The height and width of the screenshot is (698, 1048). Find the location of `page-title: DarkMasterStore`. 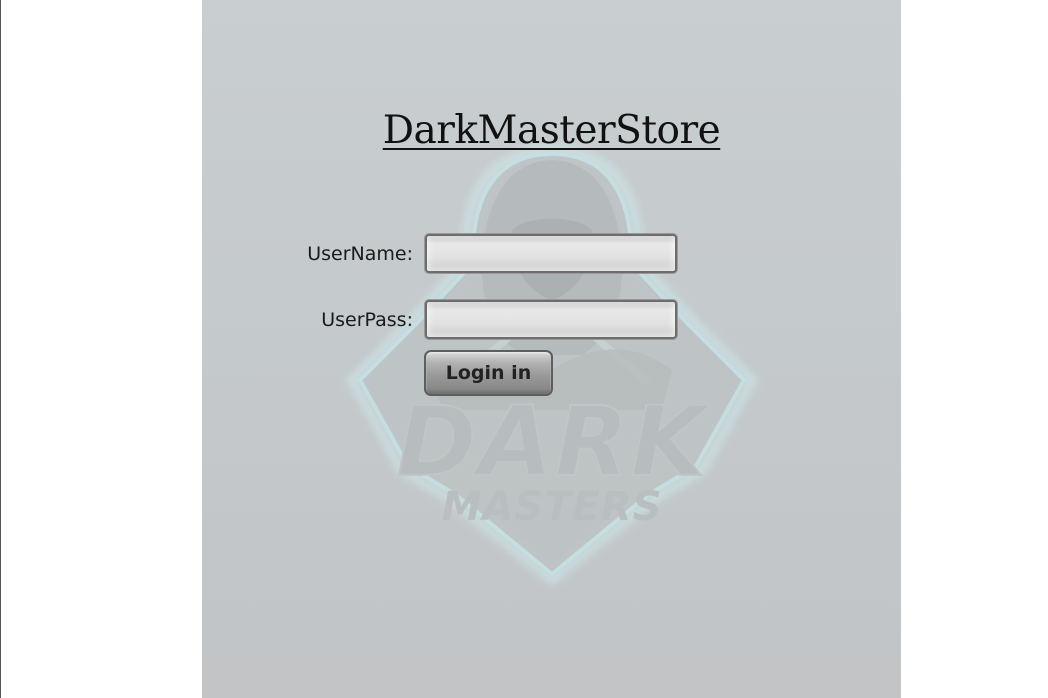

page-title: DarkMasterStore is located at coordinates (551, 130).